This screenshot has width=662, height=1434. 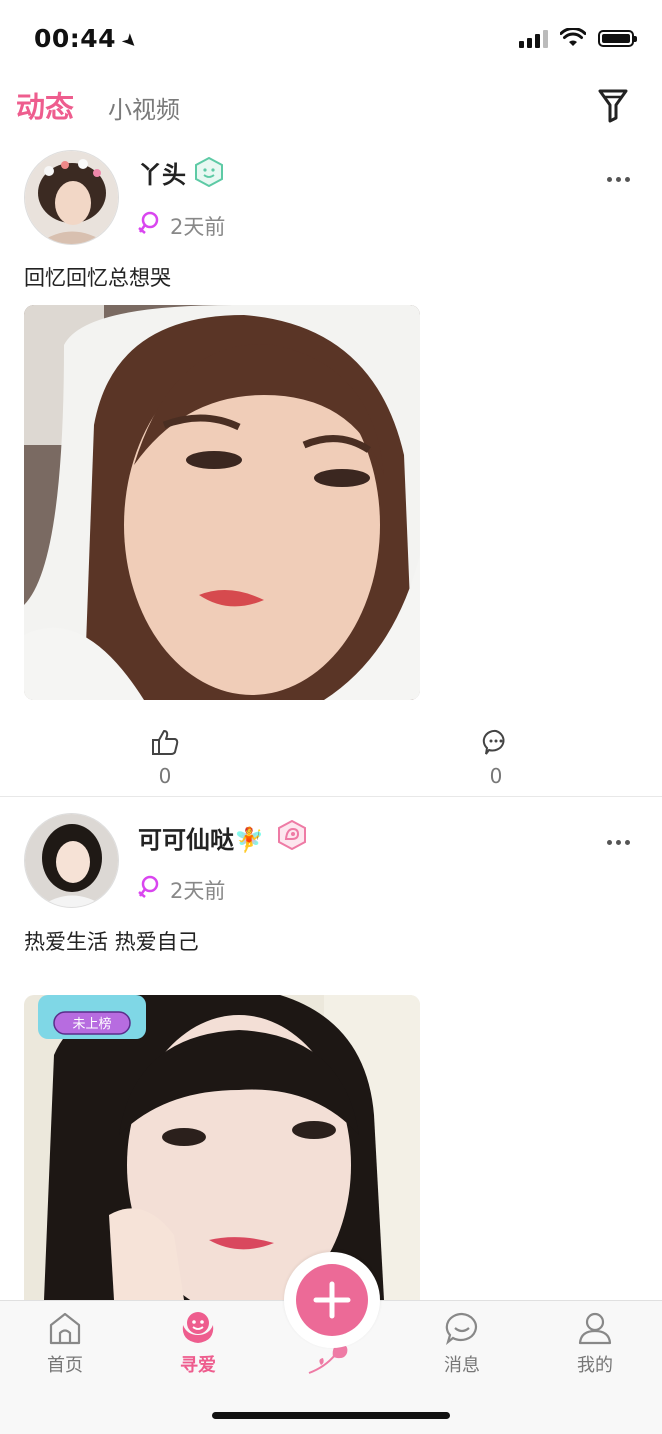 What do you see at coordinates (201, 837) in the screenshot?
I see `username: 可可仙哒🧚` at bounding box center [201, 837].